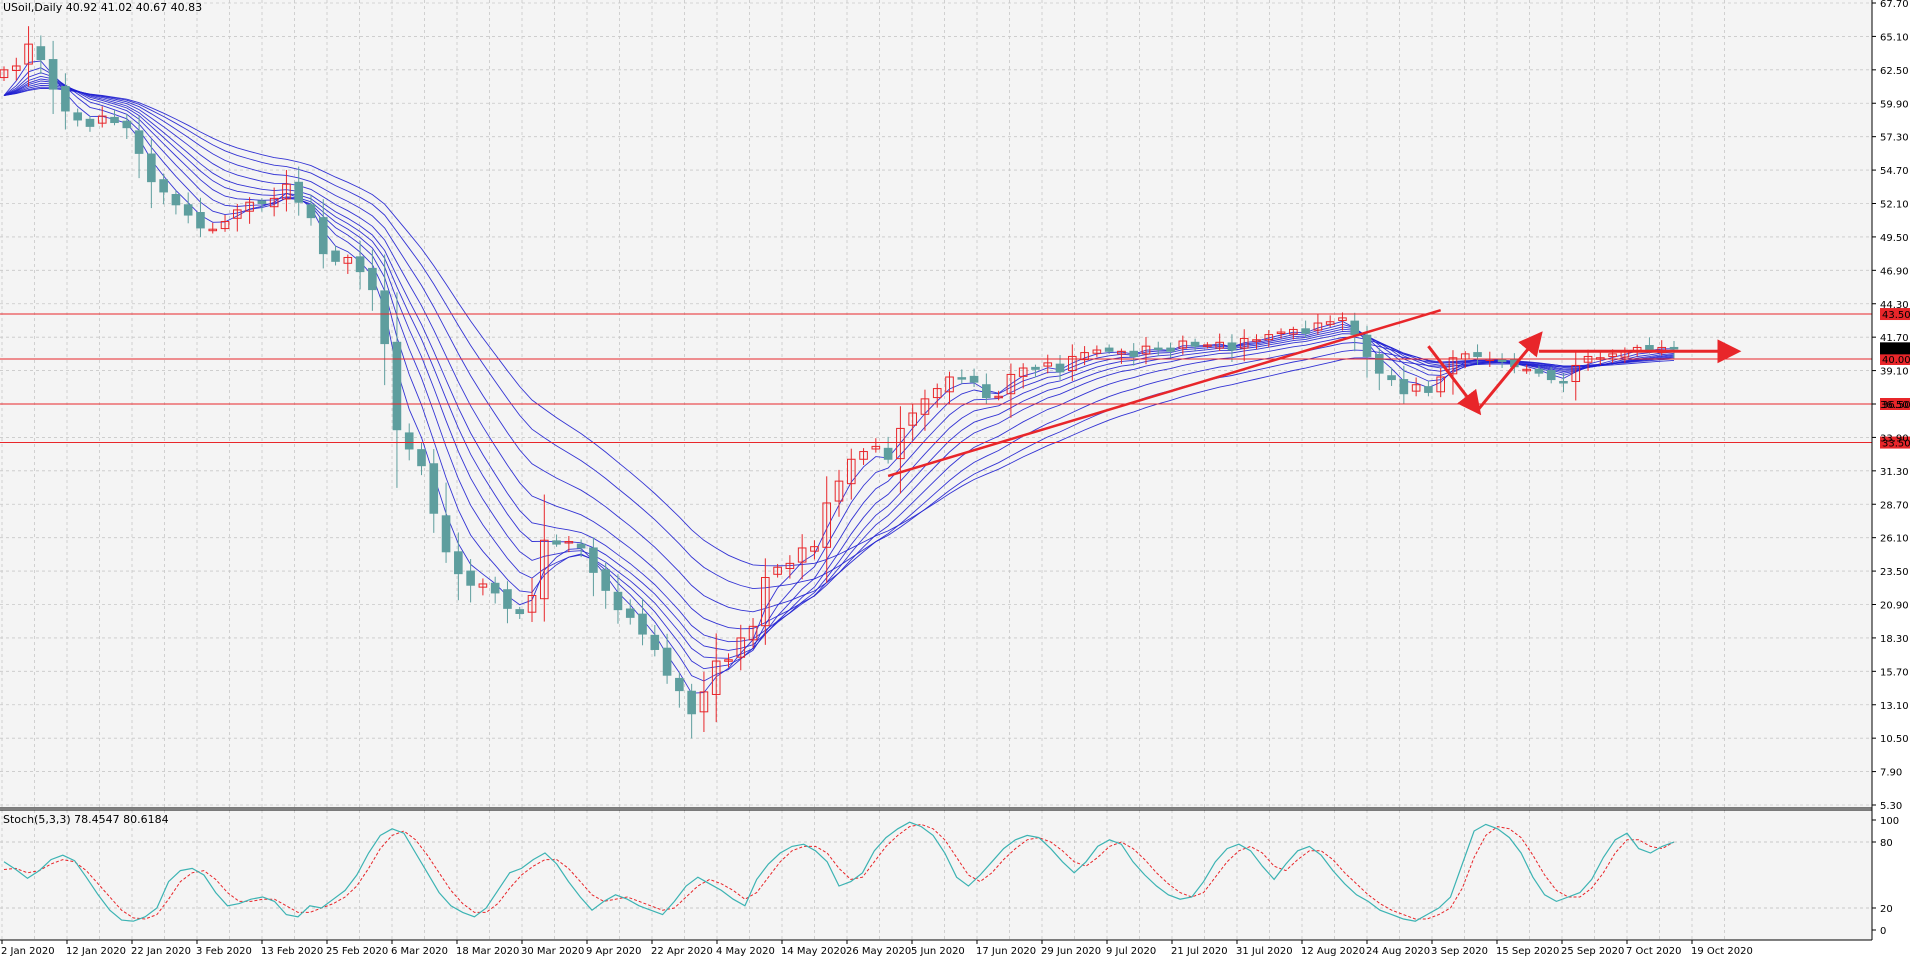 Image resolution: width=1912 pixels, height=964 pixels. Describe the element at coordinates (1894, 104) in the screenshot. I see `y-tick-label: 59.90` at that location.